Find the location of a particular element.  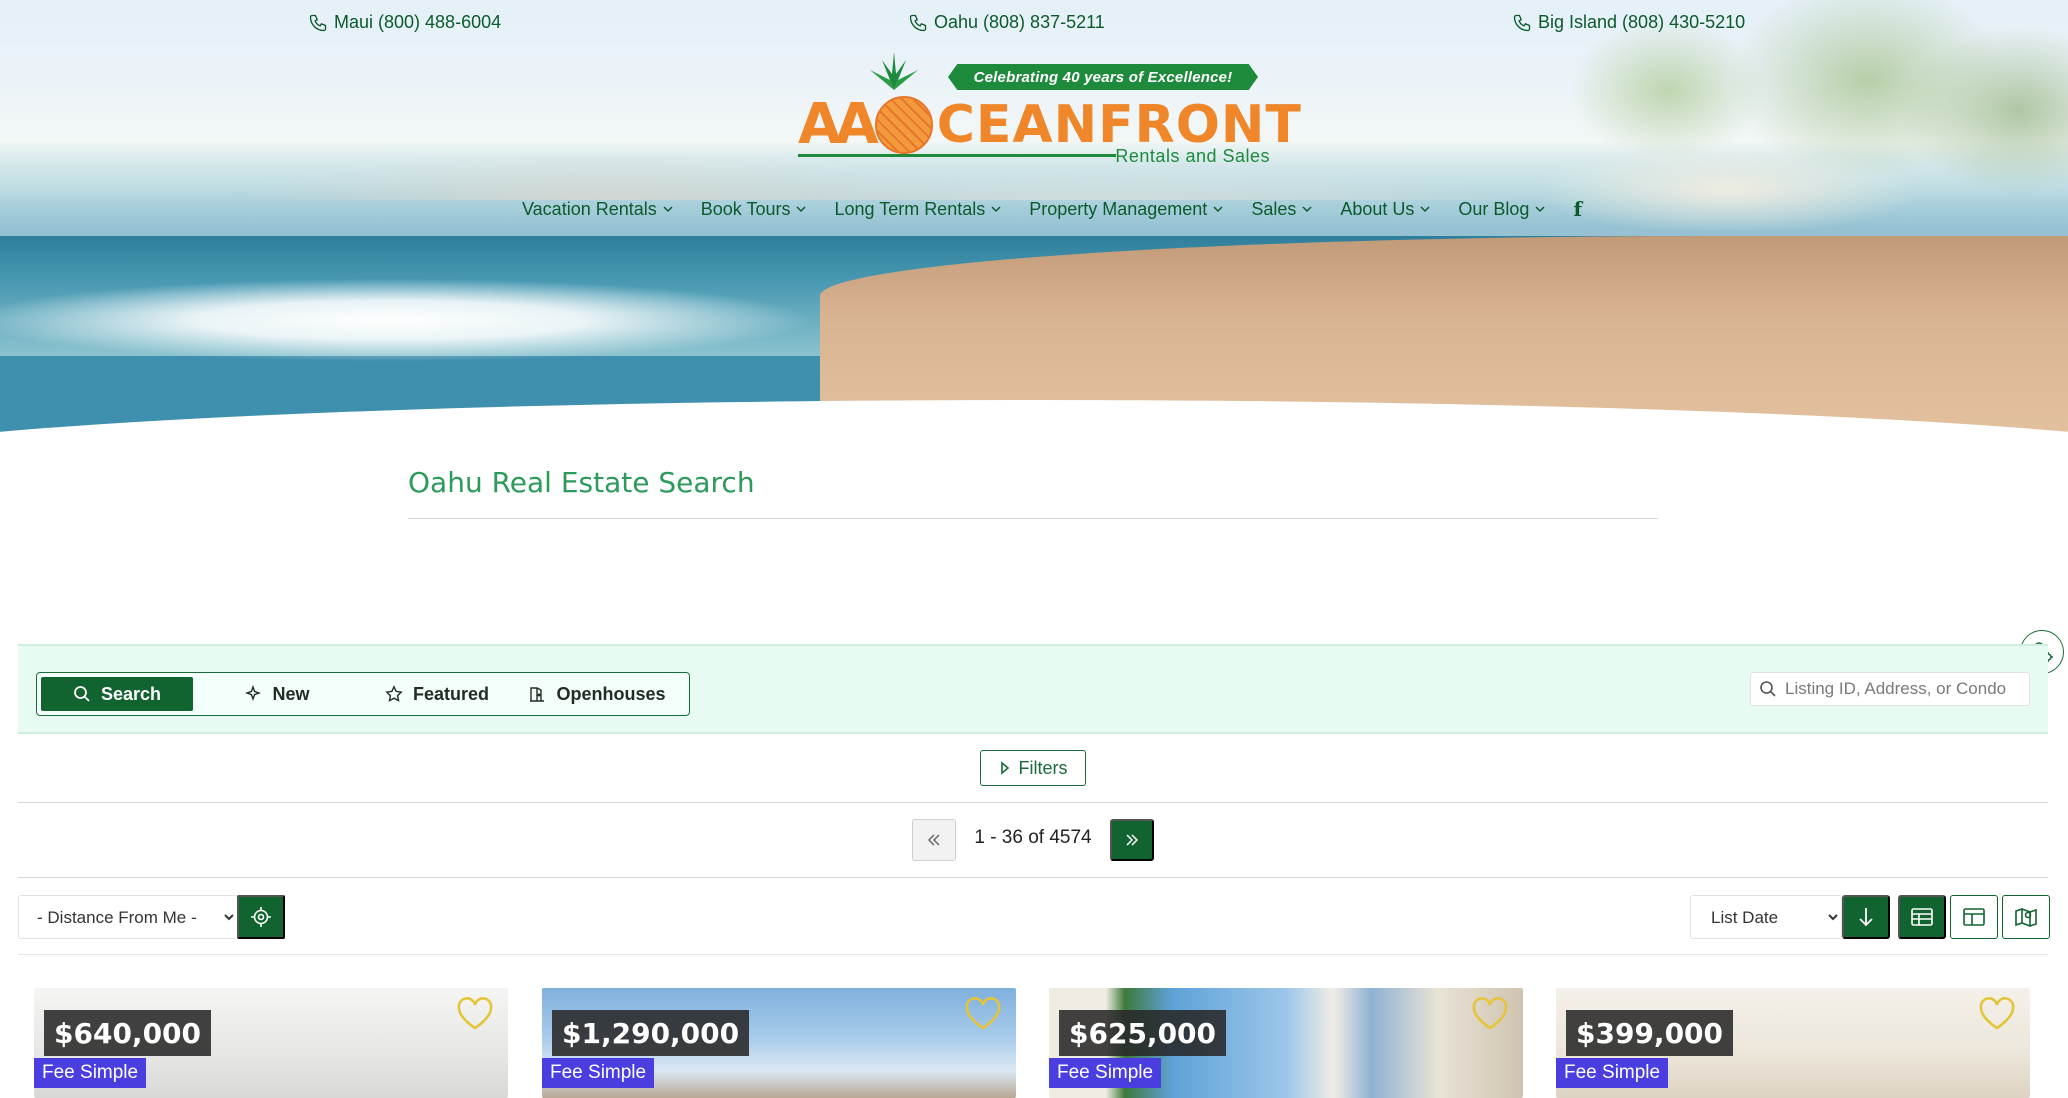

filters-button: Filters is located at coordinates (1033, 768).